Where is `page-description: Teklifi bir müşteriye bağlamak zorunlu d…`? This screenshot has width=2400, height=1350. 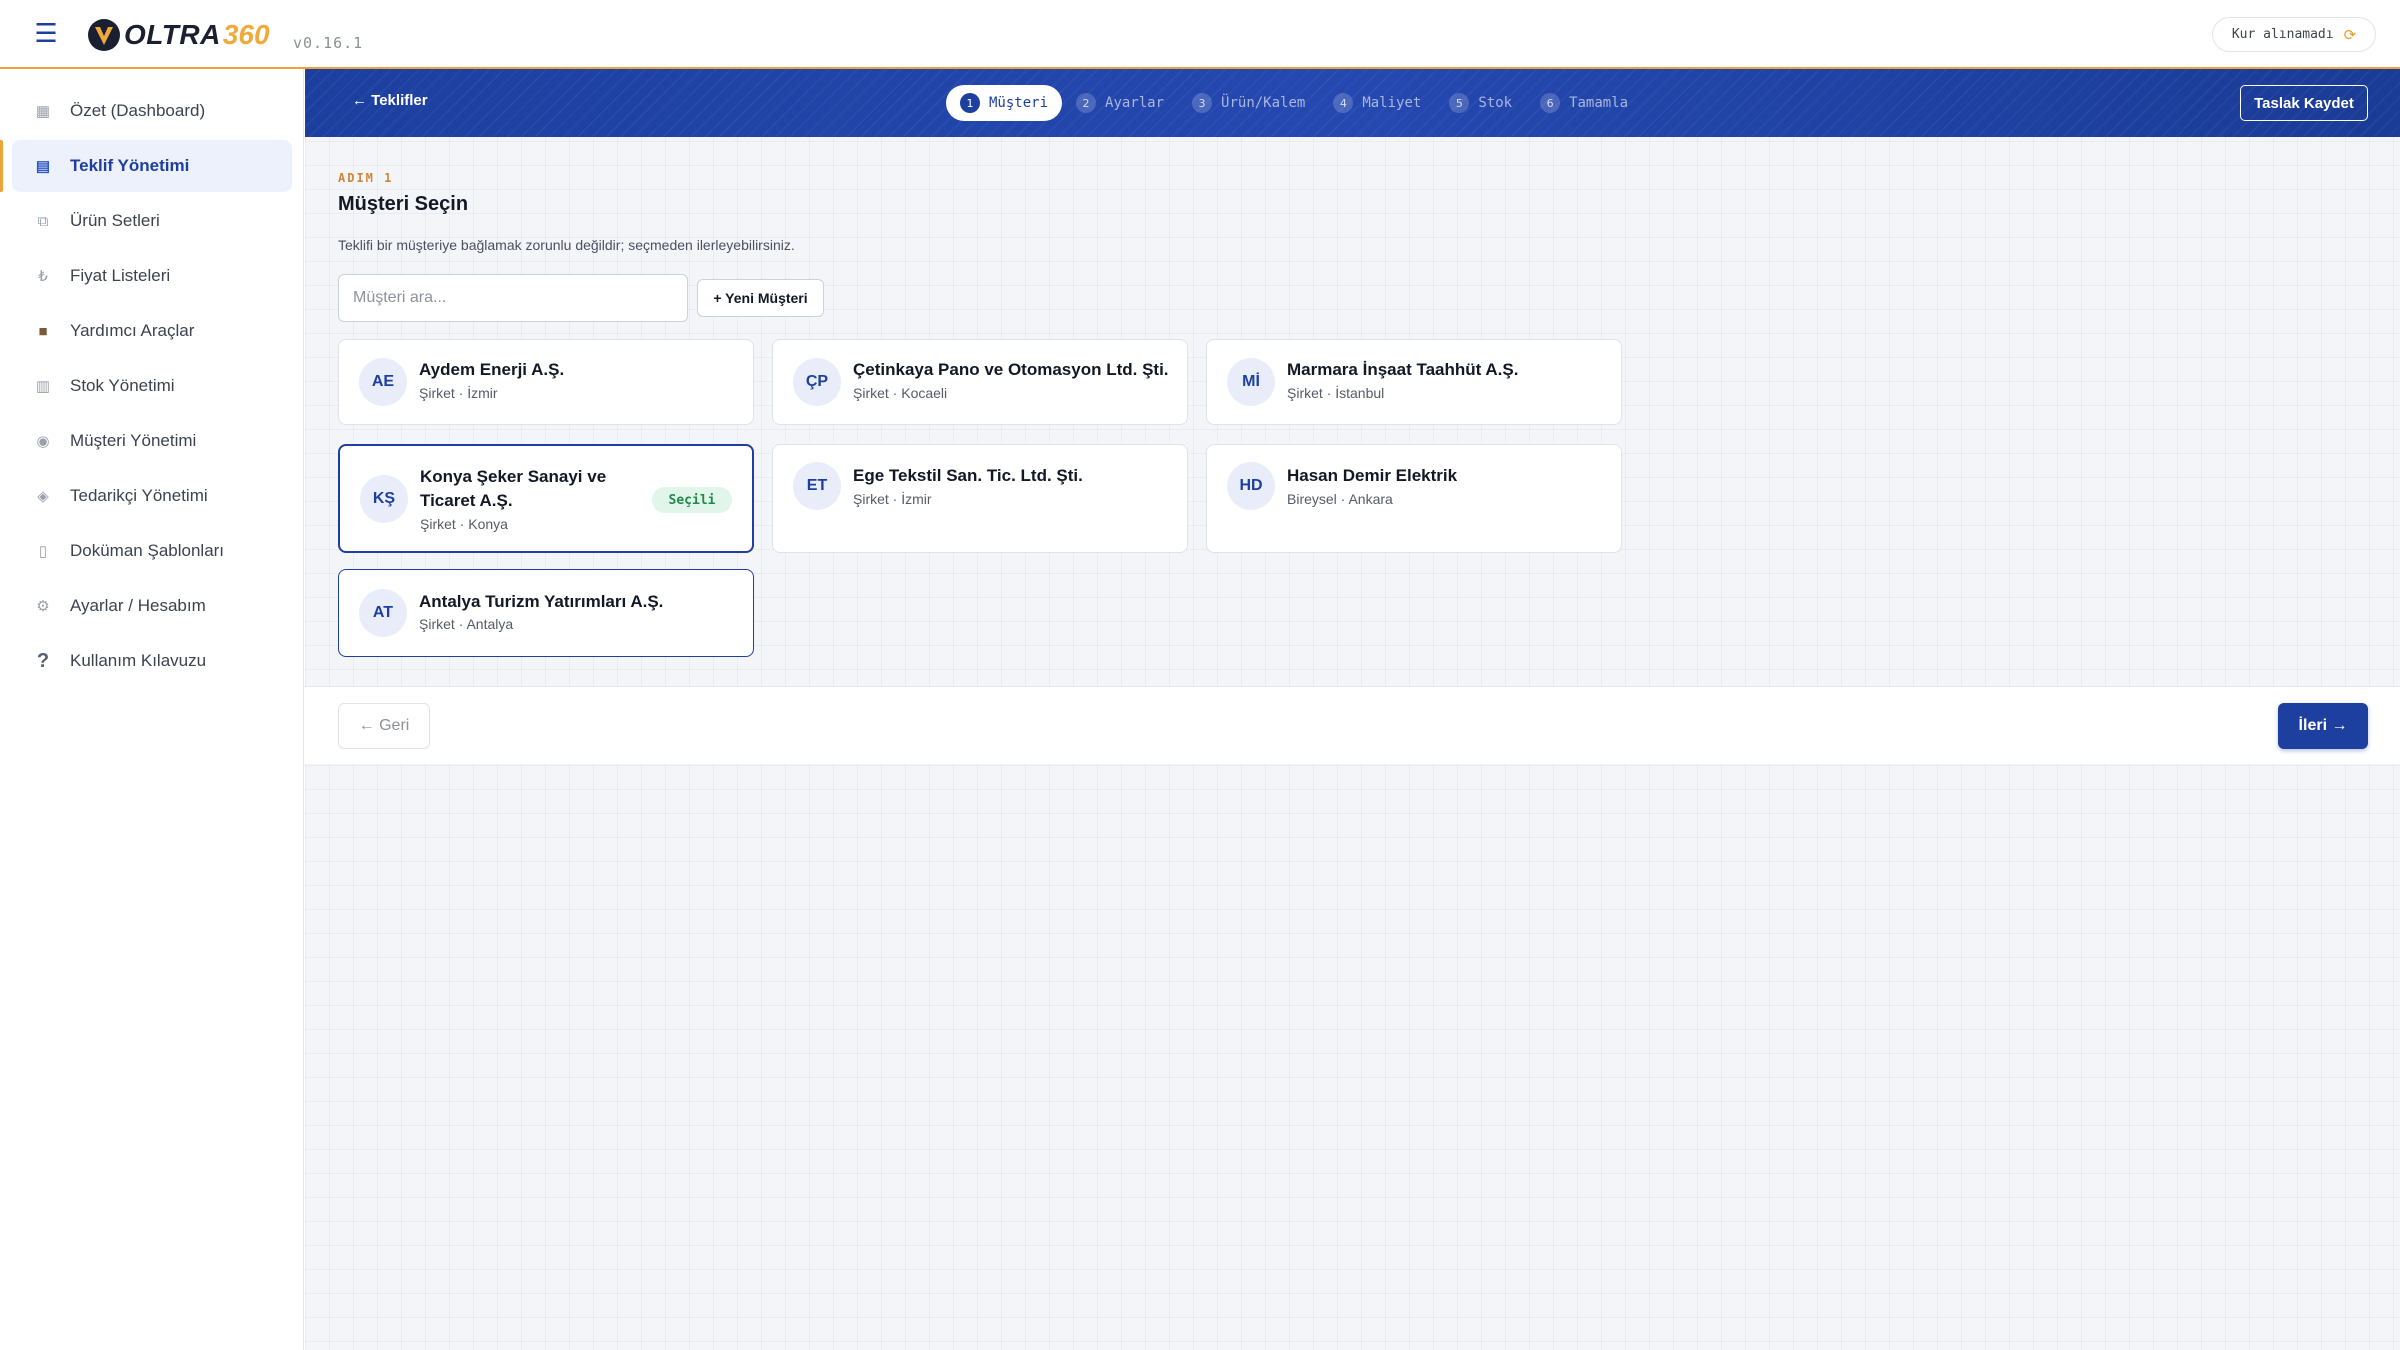 page-description: Teklifi bir müşteriye bağlamak zorunlu d… is located at coordinates (566, 245).